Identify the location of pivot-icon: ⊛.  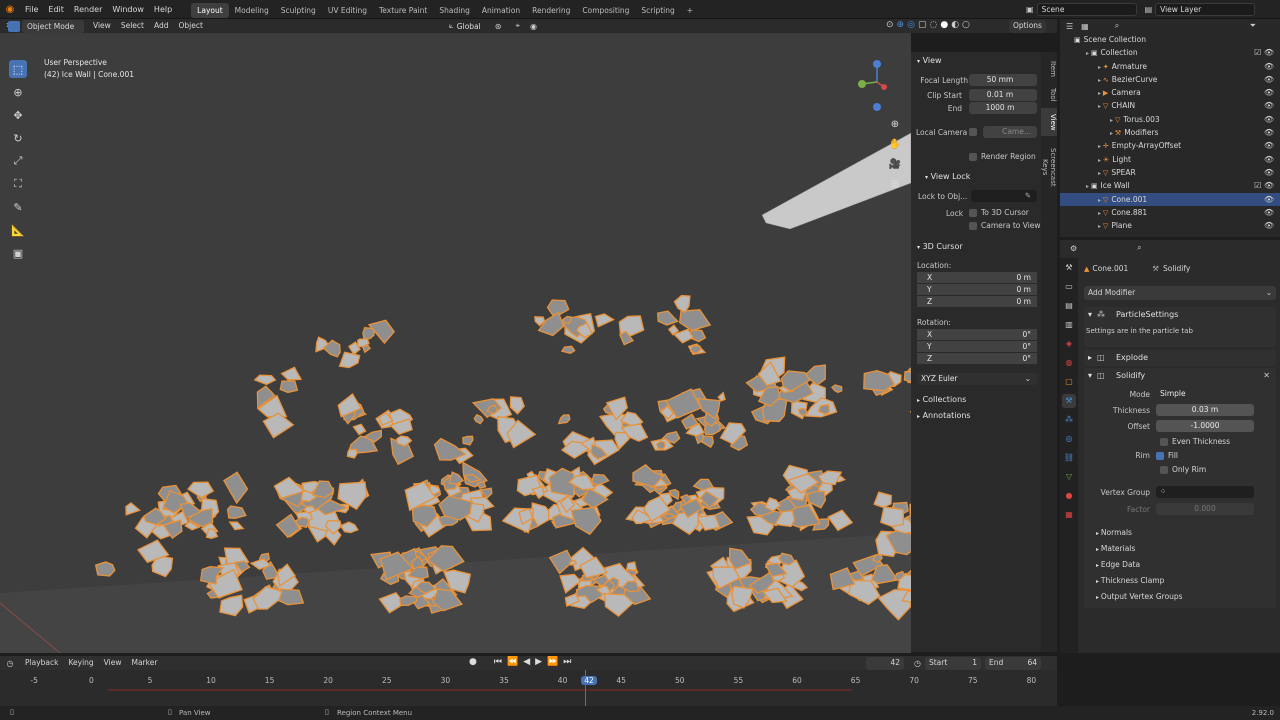
(498, 26).